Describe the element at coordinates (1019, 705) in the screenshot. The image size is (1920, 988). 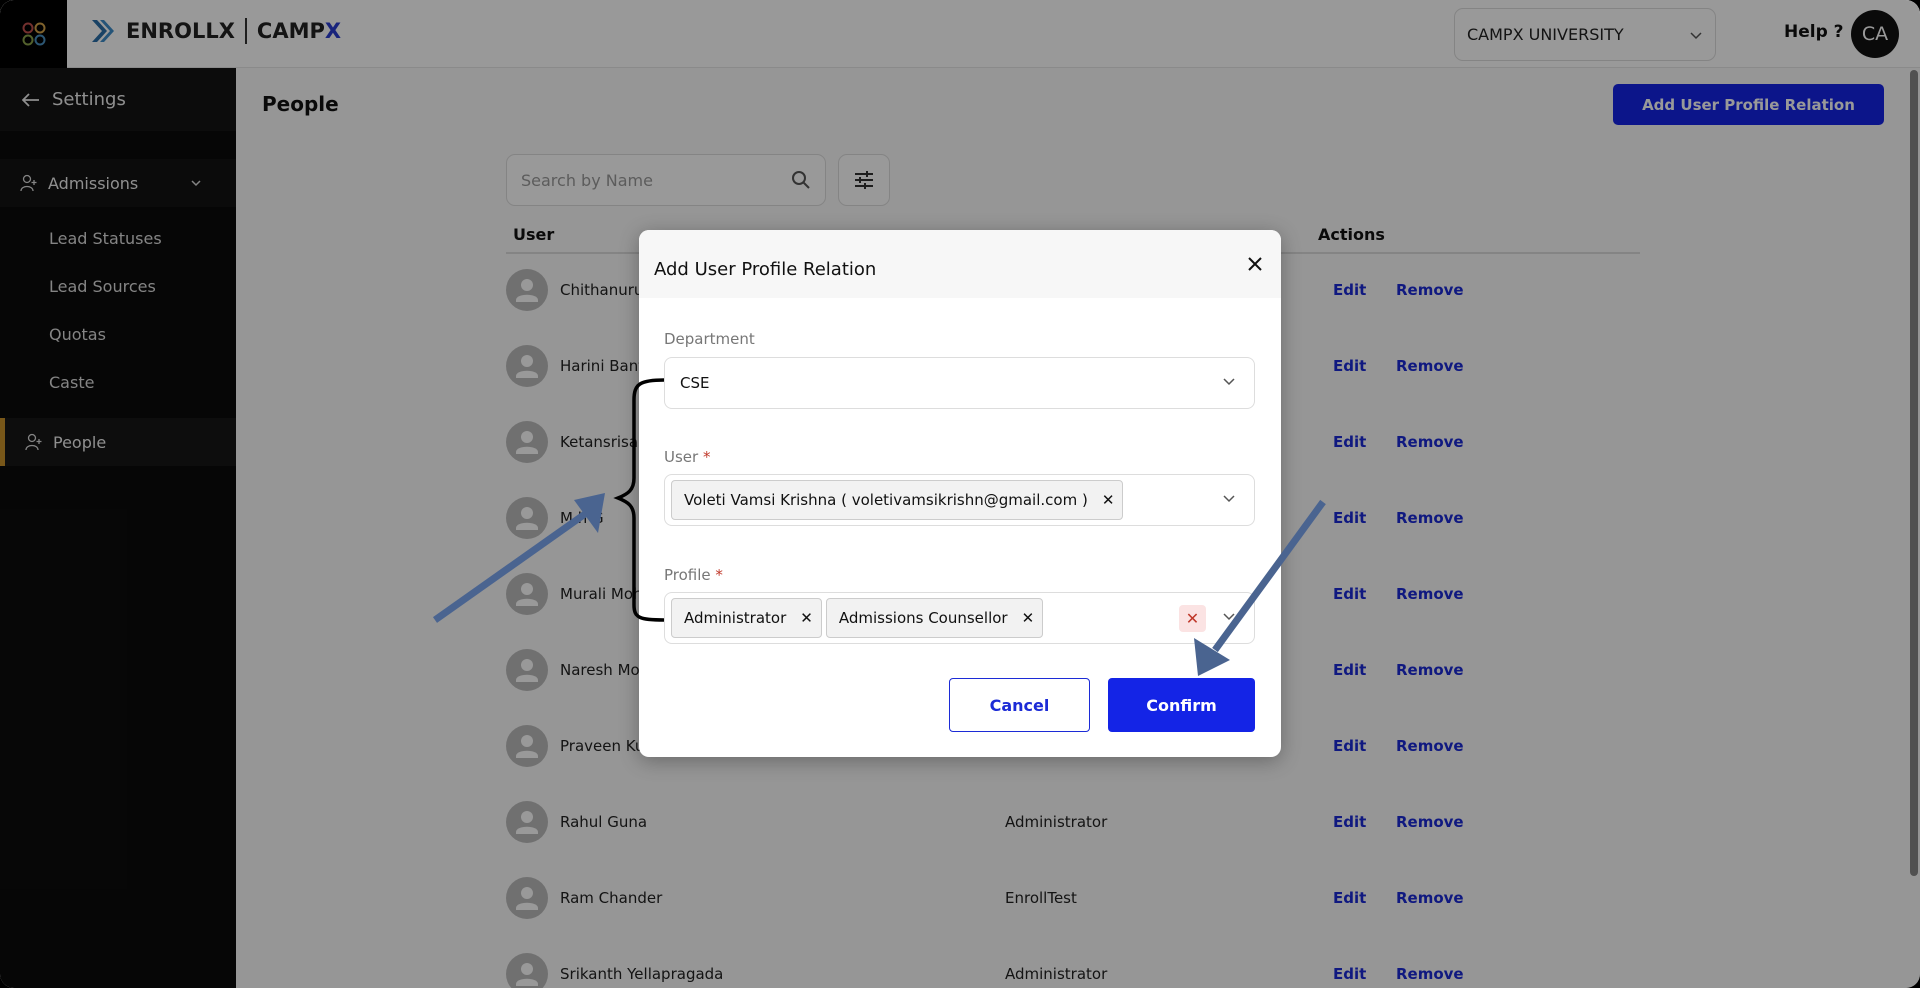
I see `cancel-button: Cancel` at that location.